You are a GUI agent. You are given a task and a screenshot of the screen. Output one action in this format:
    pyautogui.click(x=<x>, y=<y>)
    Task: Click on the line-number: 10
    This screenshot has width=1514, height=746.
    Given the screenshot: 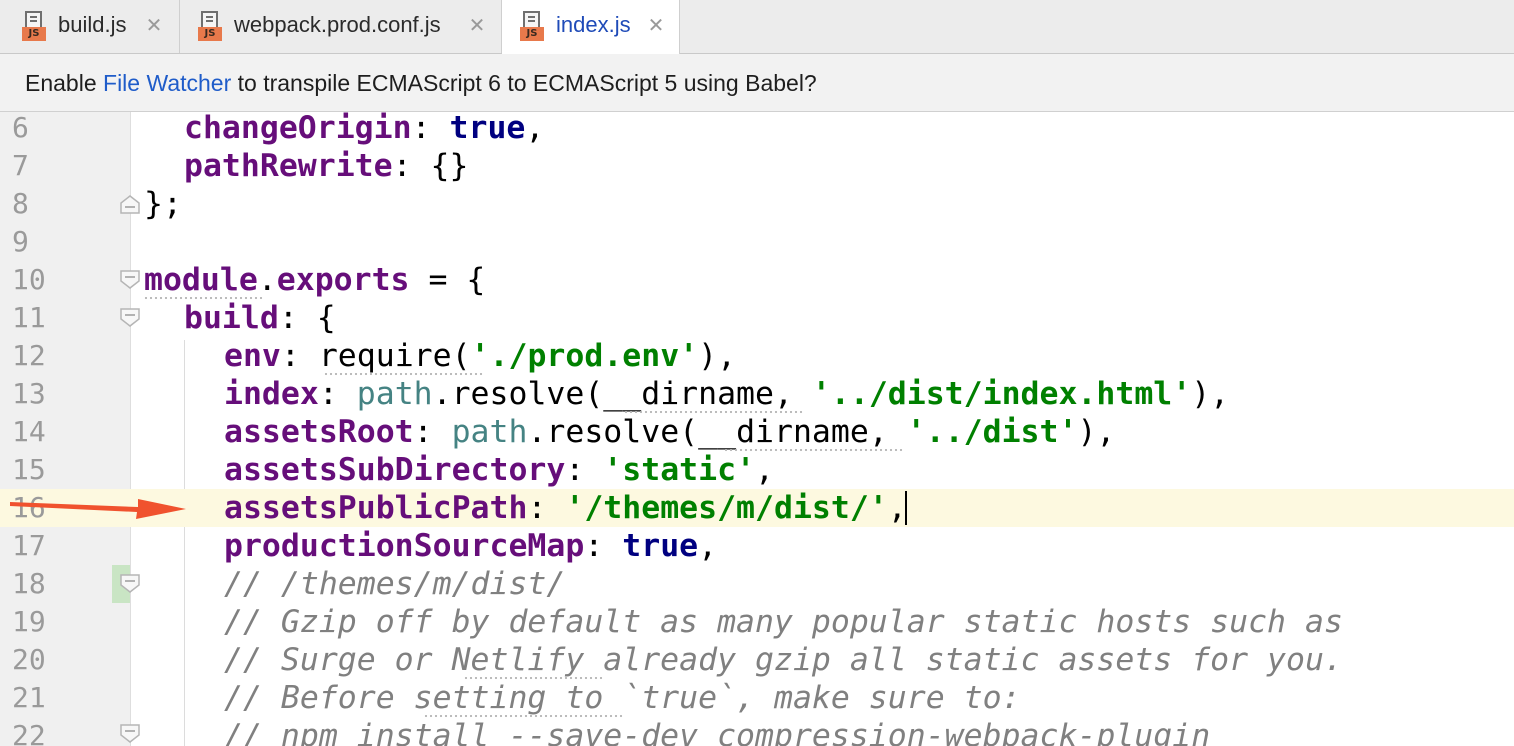 What is the action you would take?
    pyautogui.click(x=29, y=279)
    